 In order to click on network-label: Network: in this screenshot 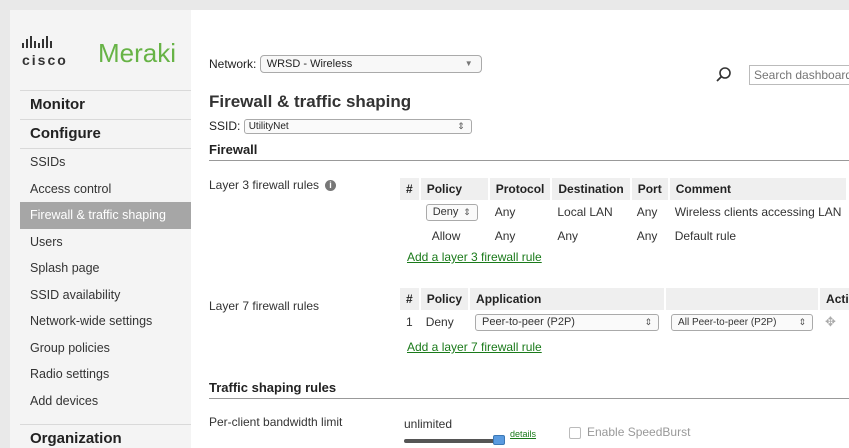, I will do `click(233, 64)`.